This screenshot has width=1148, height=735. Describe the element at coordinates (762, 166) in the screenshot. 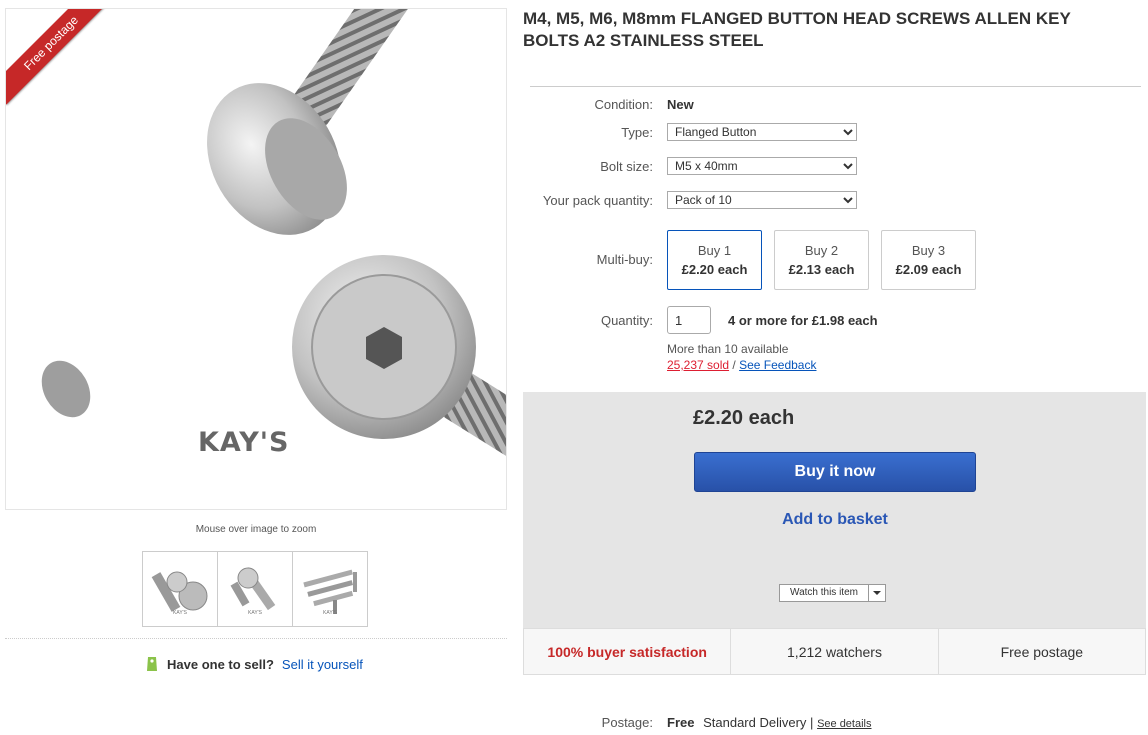

I see `bolt-size-select: M5 x 40mm` at that location.